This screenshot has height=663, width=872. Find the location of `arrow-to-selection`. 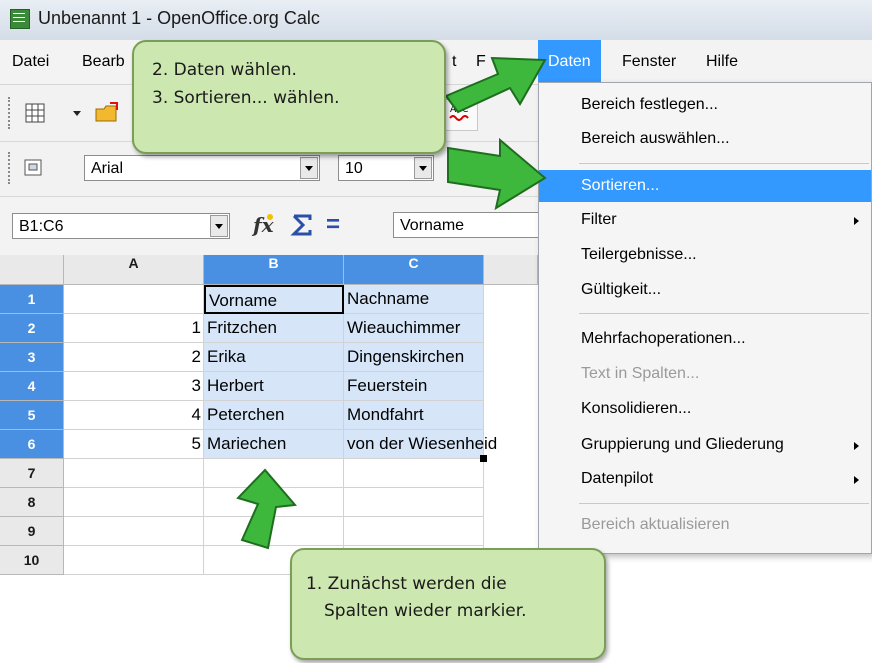

arrow-to-selection is located at coordinates (266, 509).